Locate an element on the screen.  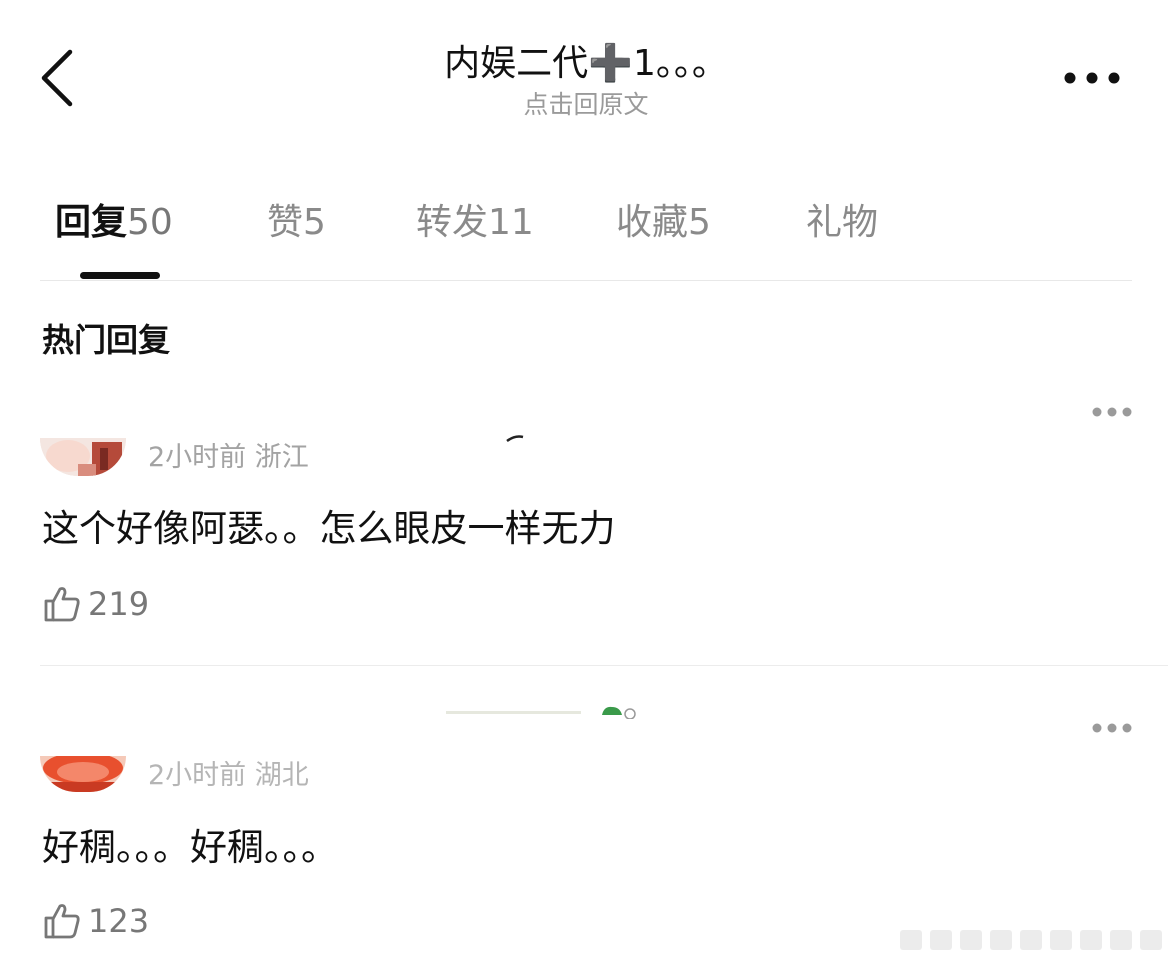
back-button is located at coordinates (55, 78).